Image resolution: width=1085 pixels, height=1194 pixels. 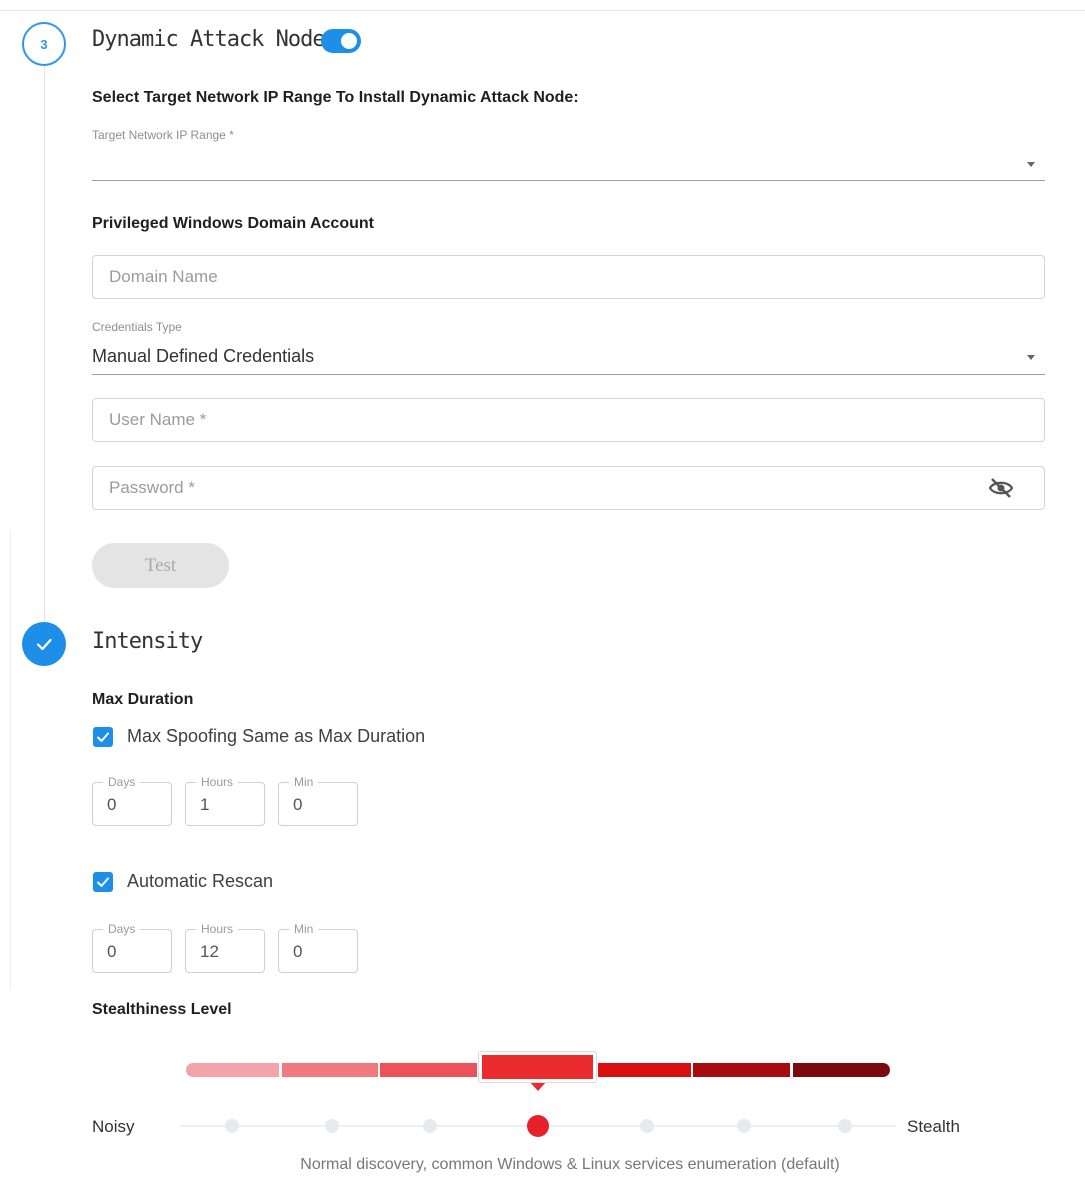 I want to click on domain-name-input, so click(x=568, y=277).